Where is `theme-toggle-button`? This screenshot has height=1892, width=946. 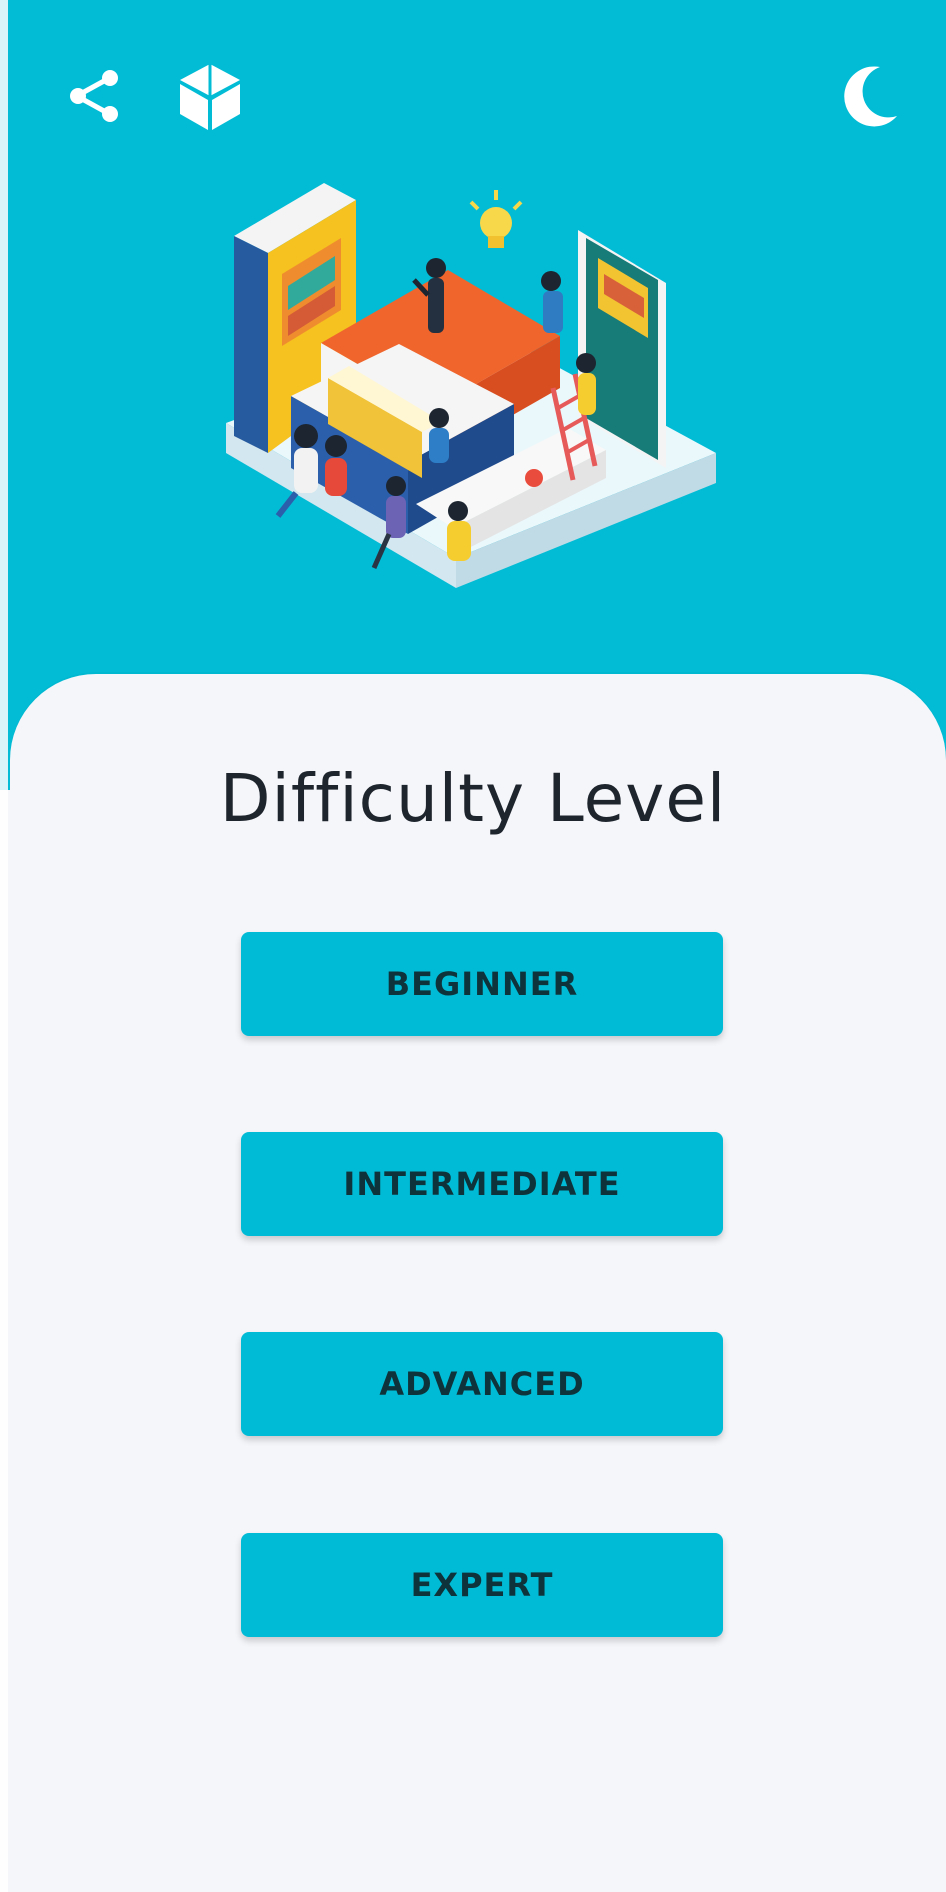
theme-toggle-button is located at coordinates (868, 96).